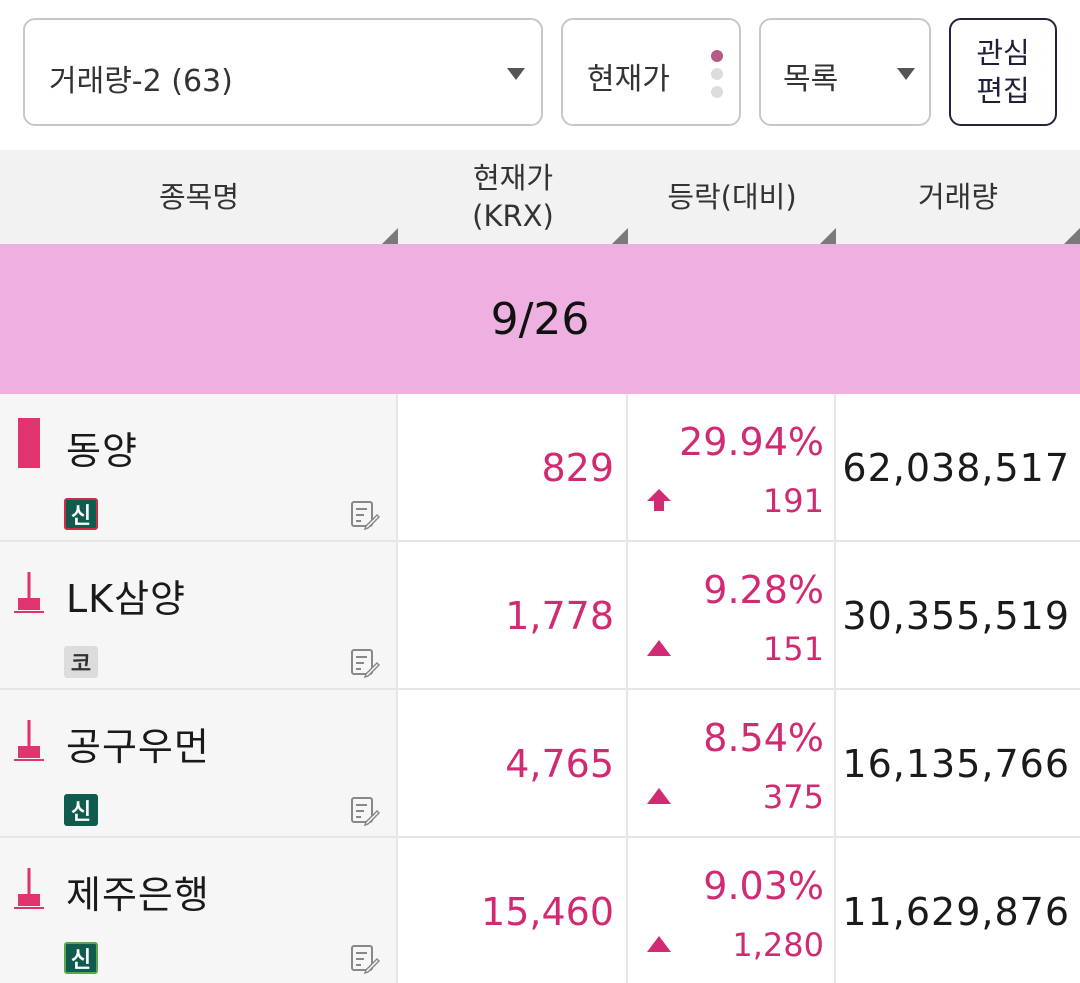  I want to click on change-percent: 29.94%, so click(751, 442).